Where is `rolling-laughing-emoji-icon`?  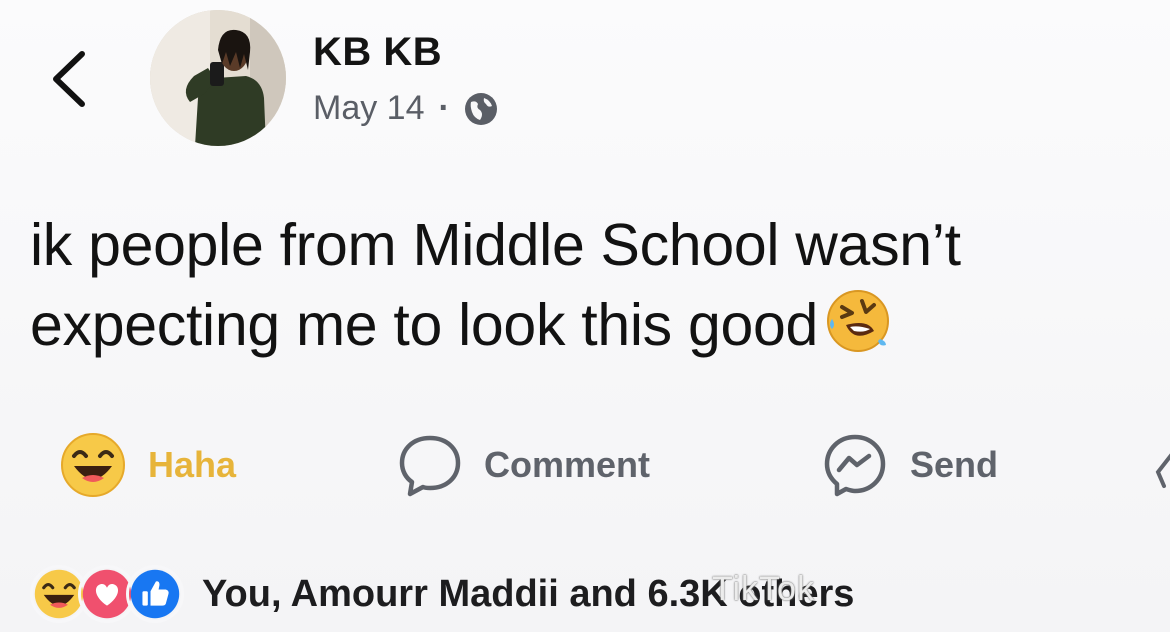
rolling-laughing-emoji-icon is located at coordinates (858, 321).